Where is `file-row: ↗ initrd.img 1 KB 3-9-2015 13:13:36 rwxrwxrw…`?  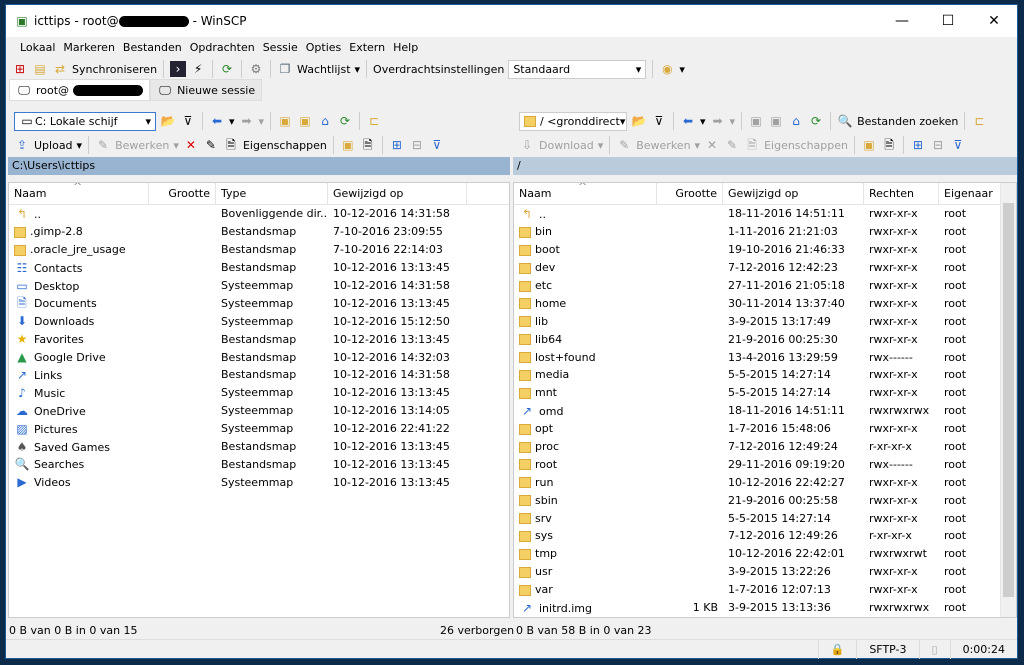 file-row: ↗ initrd.img 1 KB 3-9-2015 13:13:36 rwxrwxrw… is located at coordinates (765, 608).